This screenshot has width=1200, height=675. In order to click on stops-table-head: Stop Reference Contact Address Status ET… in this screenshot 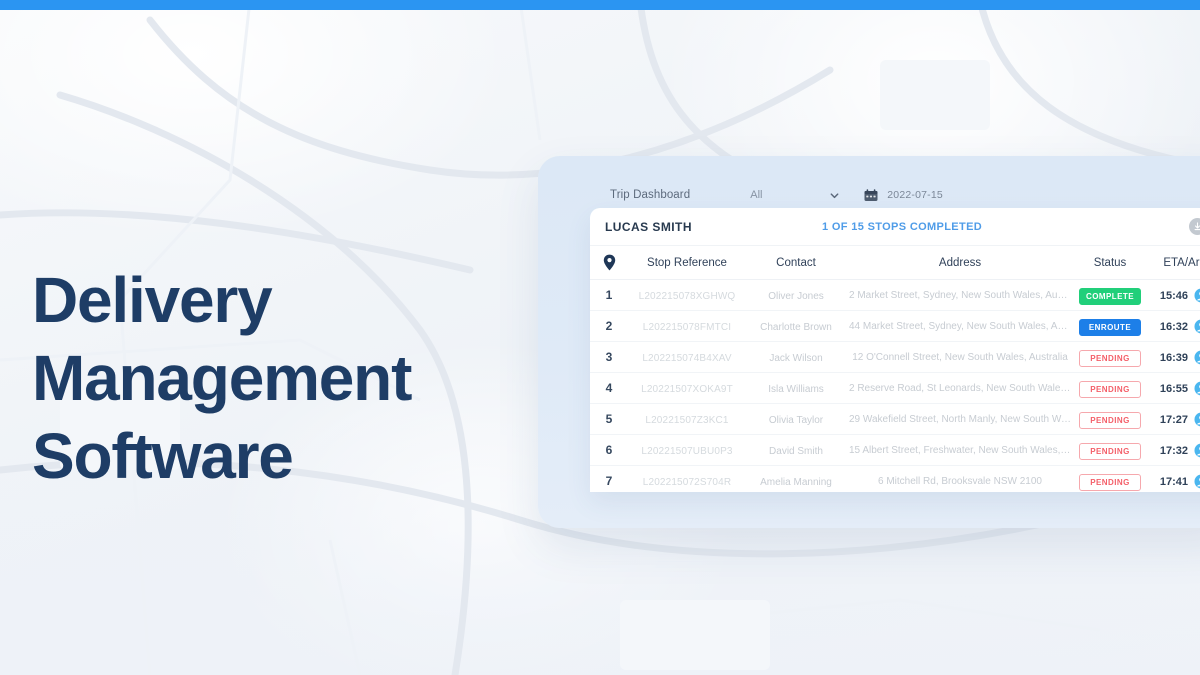, I will do `click(895, 263)`.